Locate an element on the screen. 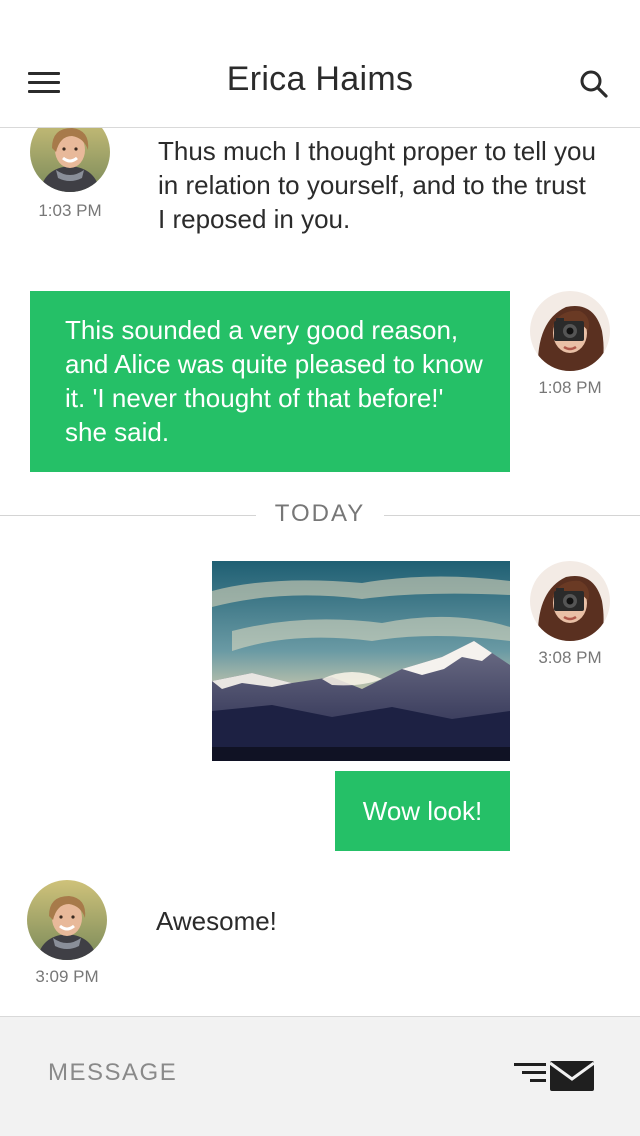 The image size is (640, 1136). message-text: Awesome! is located at coordinates (216, 921).